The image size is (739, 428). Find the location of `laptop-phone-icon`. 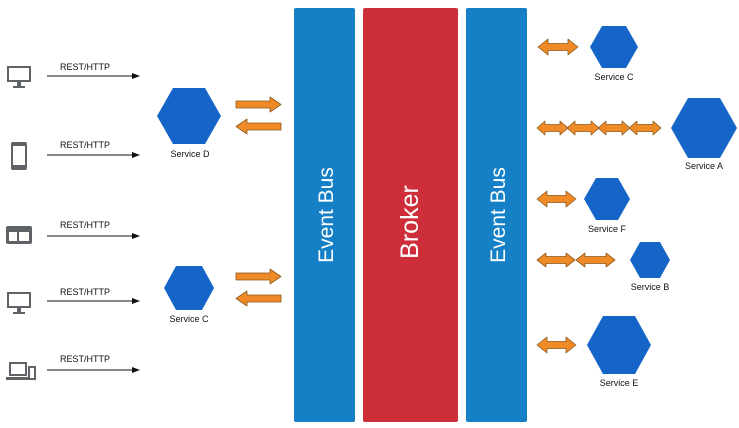

laptop-phone-icon is located at coordinates (21, 371).